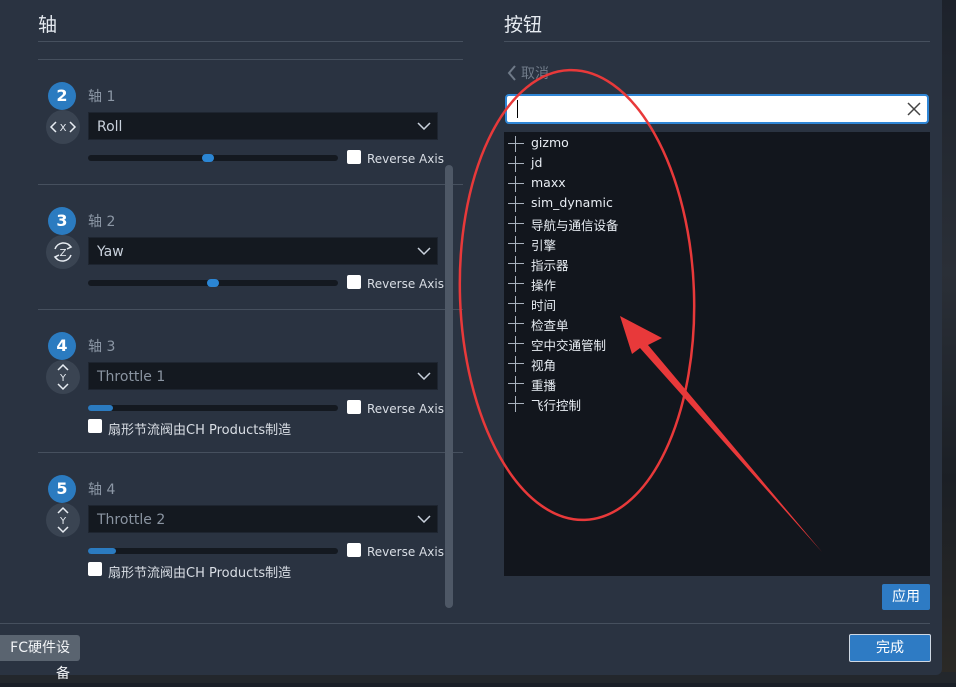  Describe the element at coordinates (102, 347) in the screenshot. I see `axis-label: 轴 3` at that location.